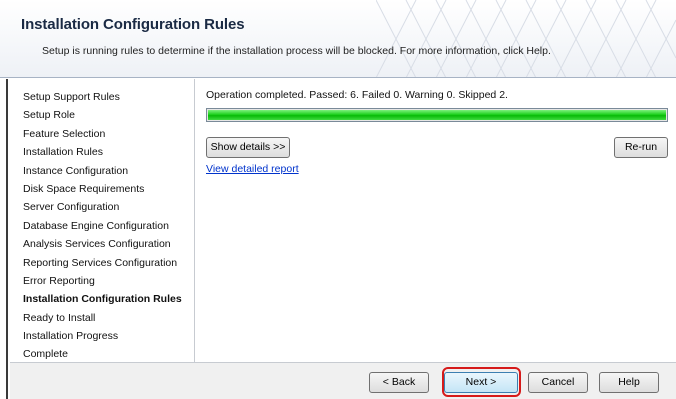 The image size is (676, 399). Describe the element at coordinates (641, 147) in the screenshot. I see `rerun-button: Re-run` at that location.